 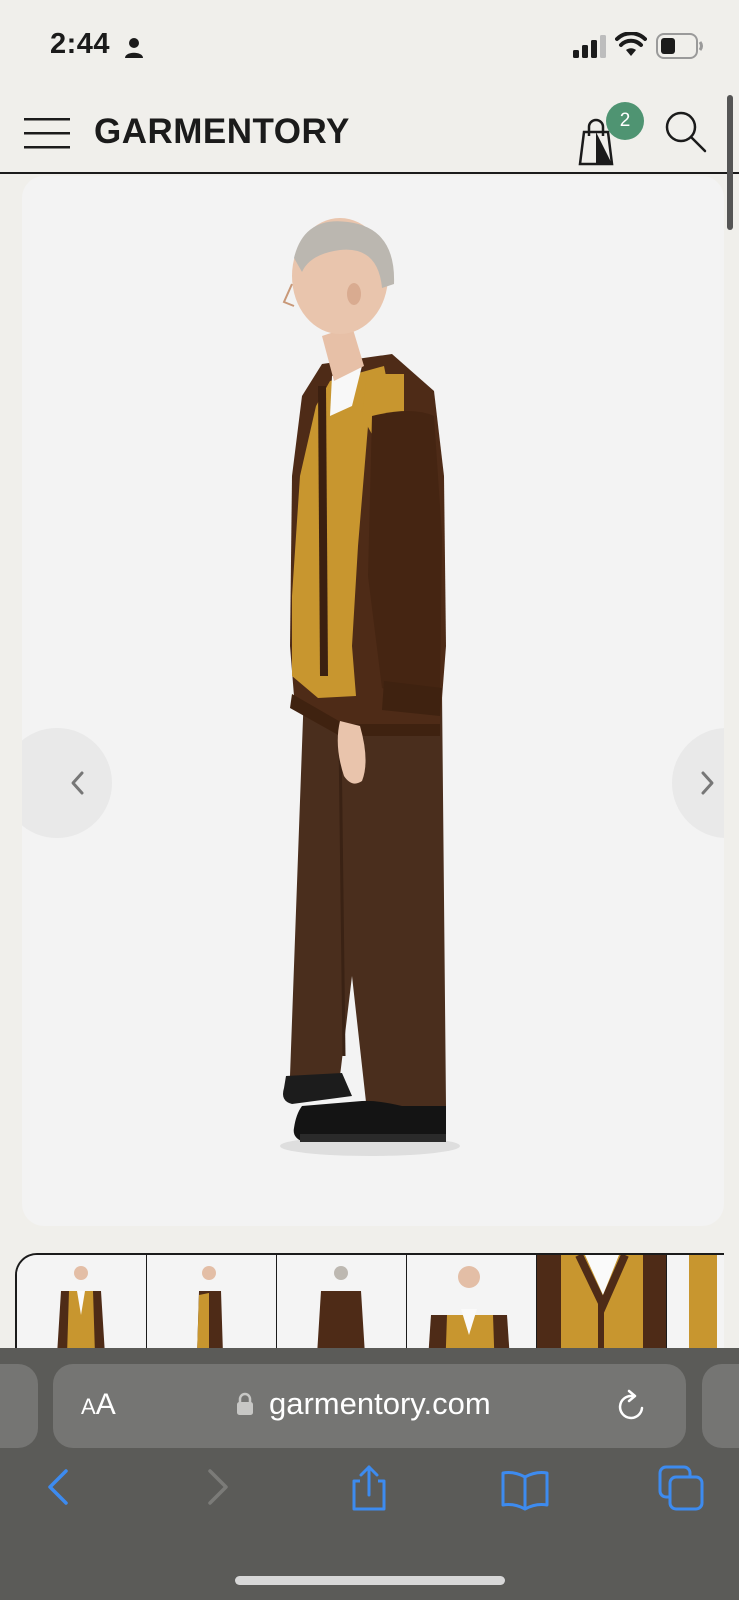 I want to click on aa-small-label: A, so click(x=88, y=1406).